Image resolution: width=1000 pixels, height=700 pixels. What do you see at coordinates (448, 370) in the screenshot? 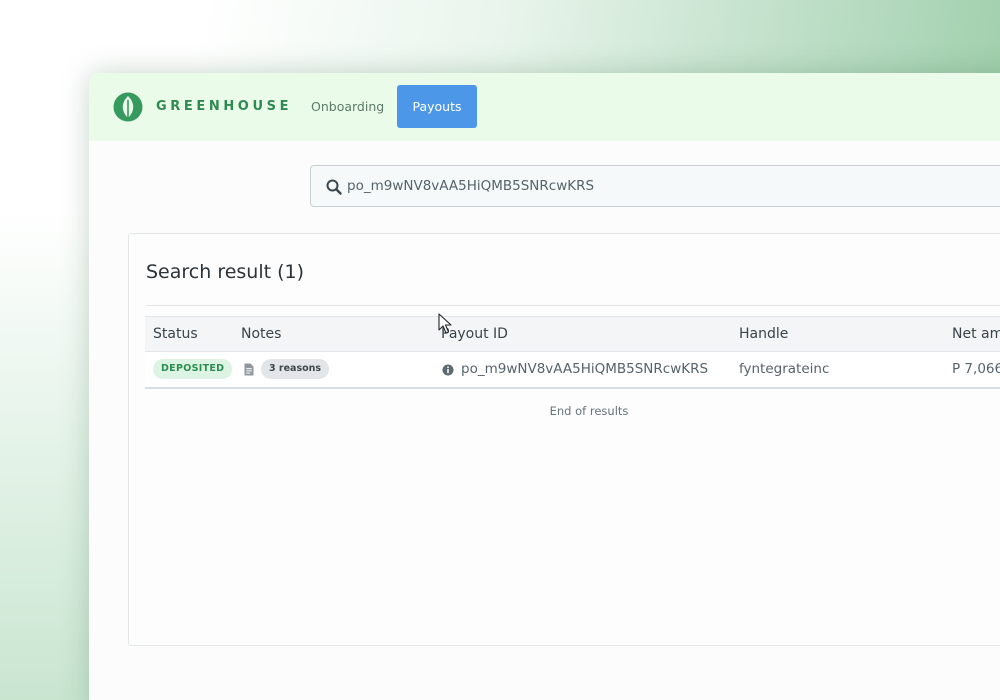
I see `info-icon` at bounding box center [448, 370].